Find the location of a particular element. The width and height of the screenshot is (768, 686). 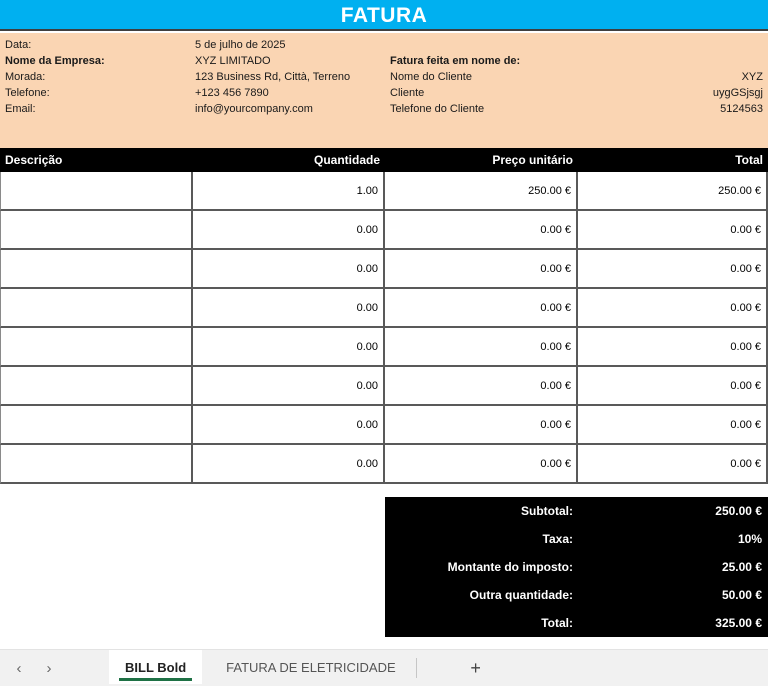

client-row-client: Cliente uygGSjsgj is located at coordinates (576, 93).